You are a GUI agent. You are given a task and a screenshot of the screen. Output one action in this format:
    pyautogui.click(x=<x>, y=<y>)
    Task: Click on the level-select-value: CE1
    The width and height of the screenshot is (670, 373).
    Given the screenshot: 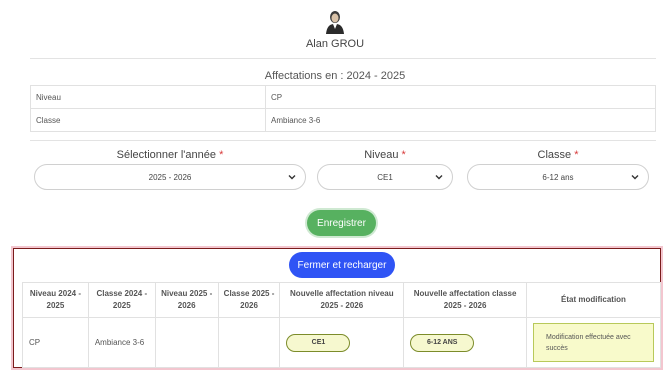 What is the action you would take?
    pyautogui.click(x=385, y=177)
    